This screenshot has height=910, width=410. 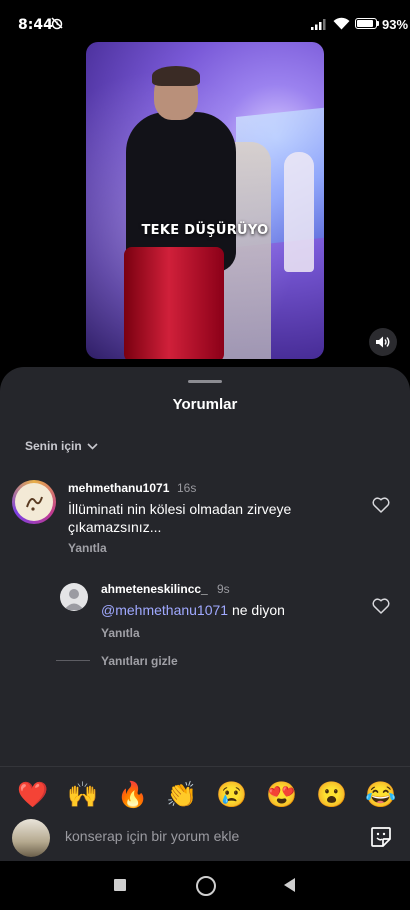 I want to click on video-caption: TEKE DÜŞÜRÜYO, so click(x=205, y=230).